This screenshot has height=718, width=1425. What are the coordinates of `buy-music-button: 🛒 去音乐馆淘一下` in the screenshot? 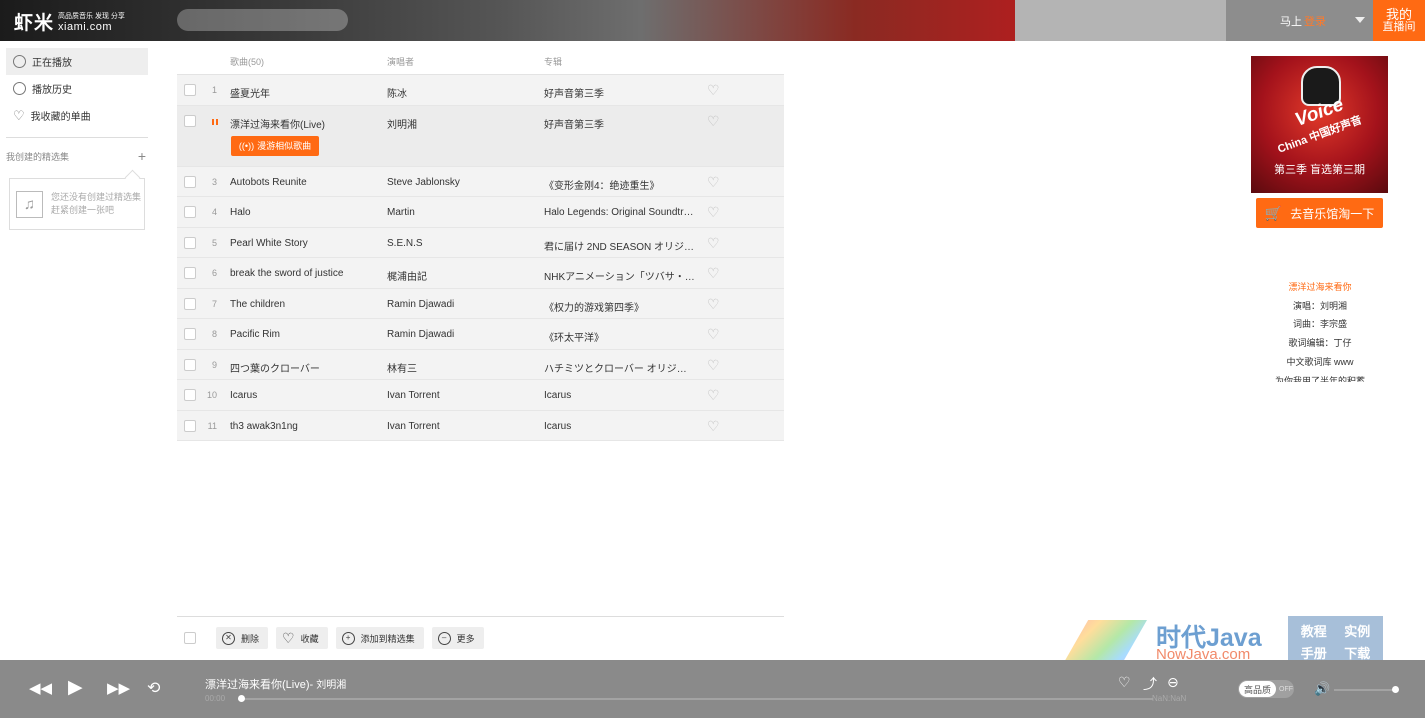 It's located at (1319, 213).